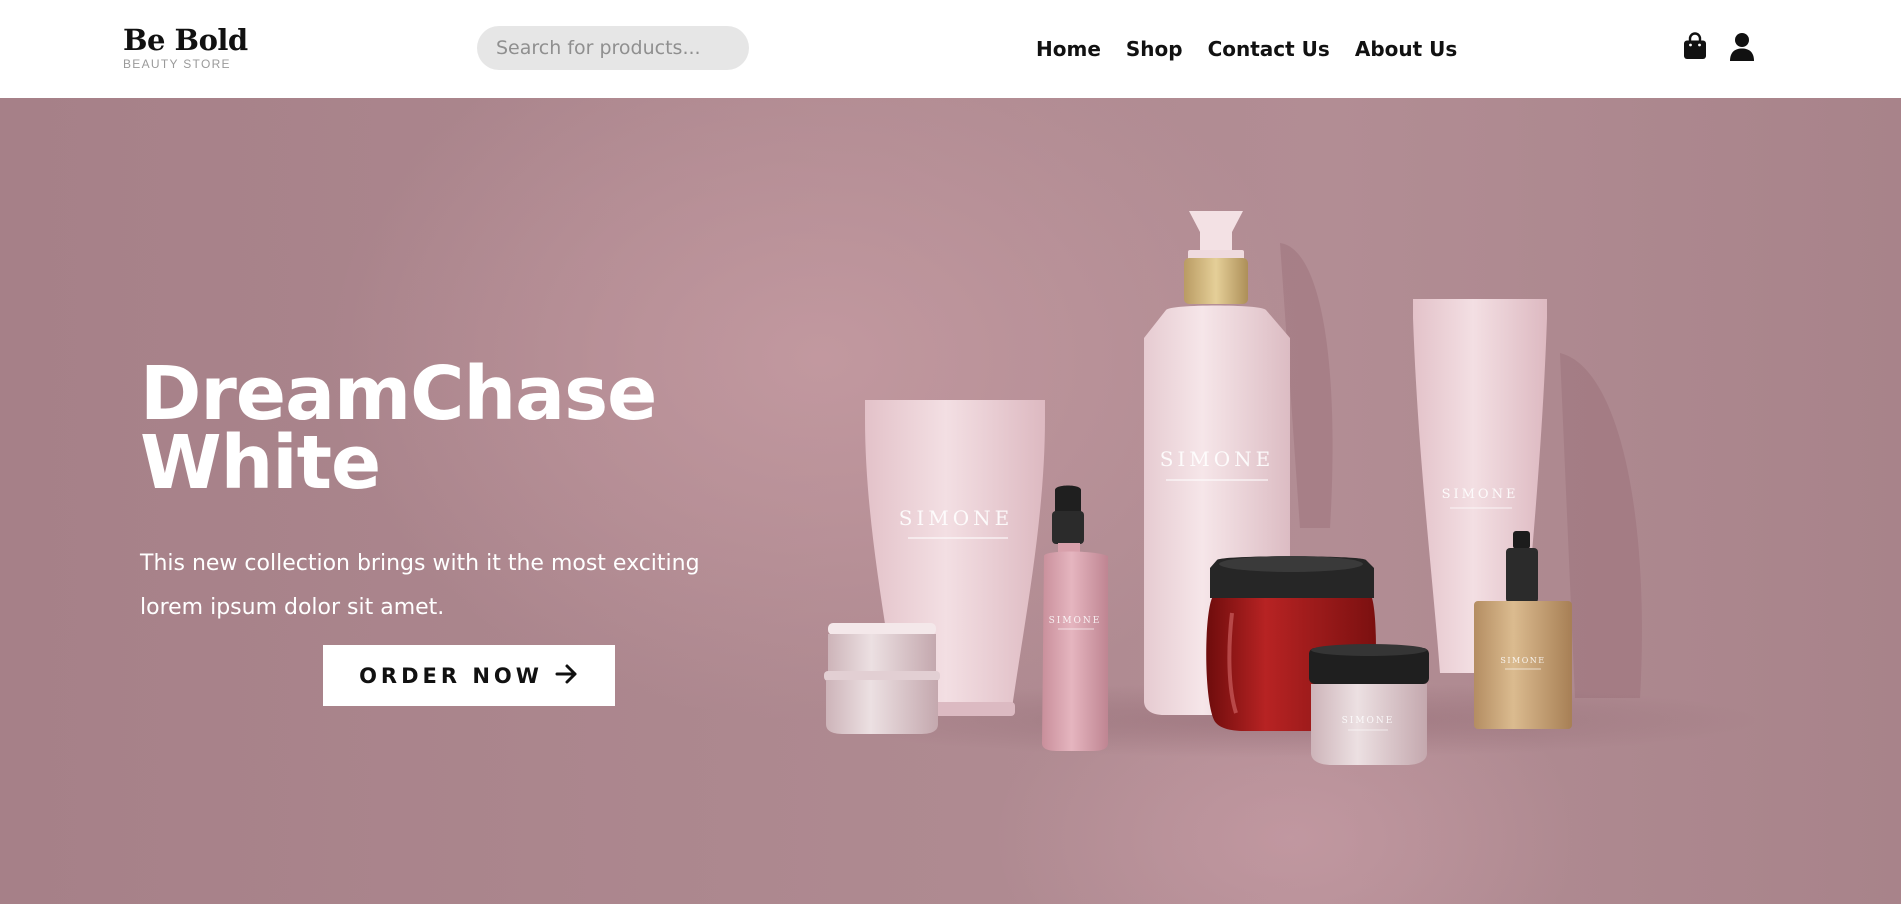  I want to click on hero-title-line-2: White, so click(260, 463).